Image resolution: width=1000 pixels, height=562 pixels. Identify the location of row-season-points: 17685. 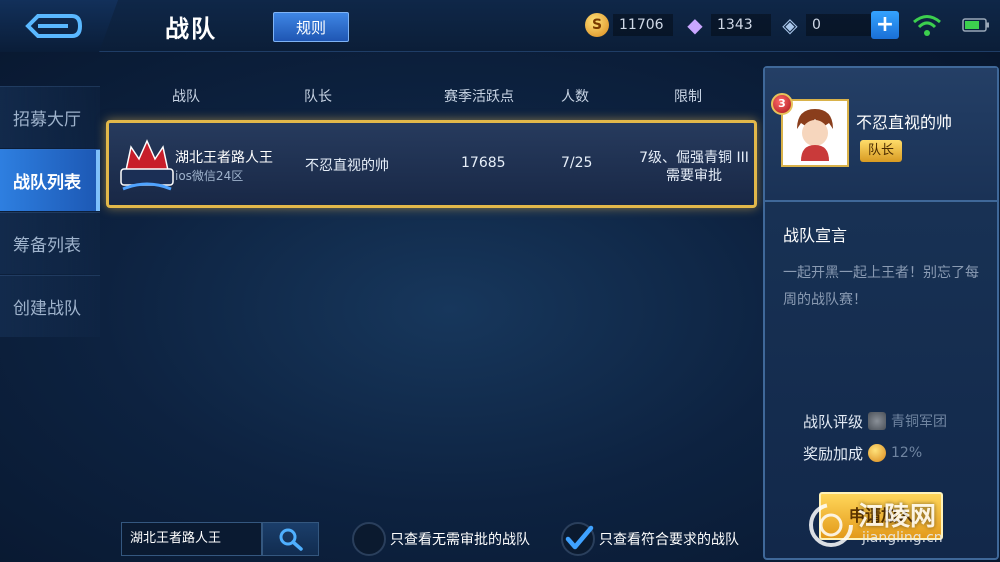
(483, 163).